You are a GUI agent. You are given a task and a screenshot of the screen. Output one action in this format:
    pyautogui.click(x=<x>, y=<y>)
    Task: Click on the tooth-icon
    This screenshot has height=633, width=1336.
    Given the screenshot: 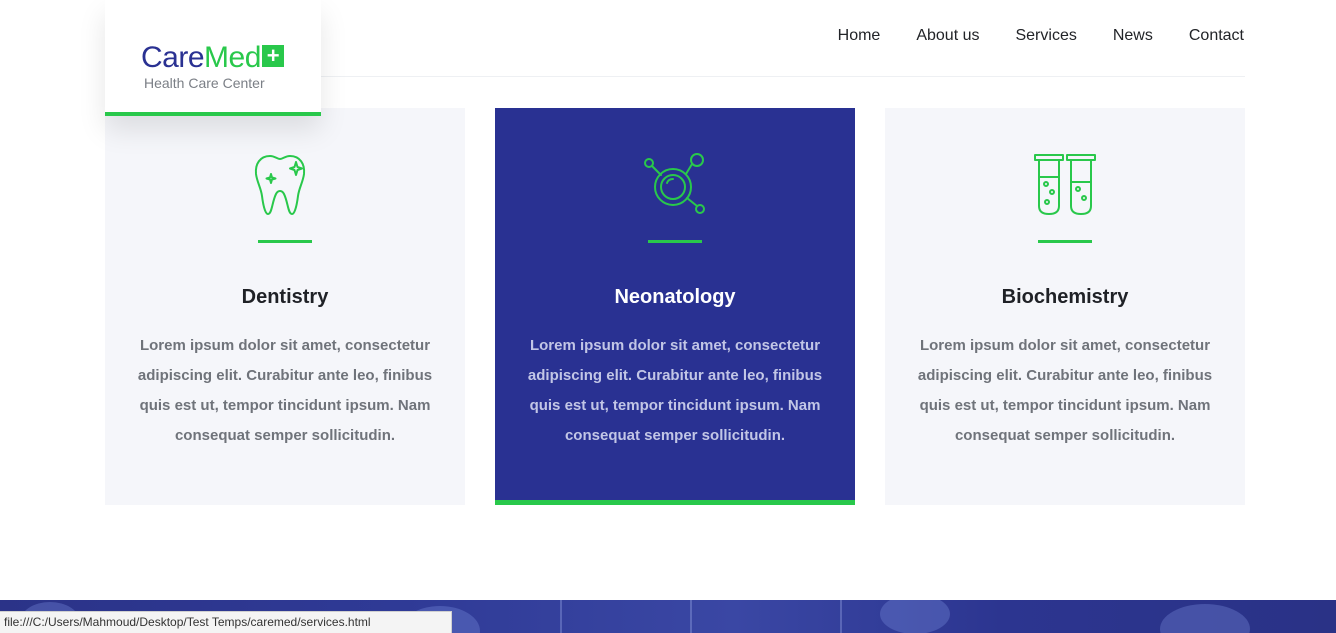 What is the action you would take?
    pyautogui.click(x=280, y=185)
    